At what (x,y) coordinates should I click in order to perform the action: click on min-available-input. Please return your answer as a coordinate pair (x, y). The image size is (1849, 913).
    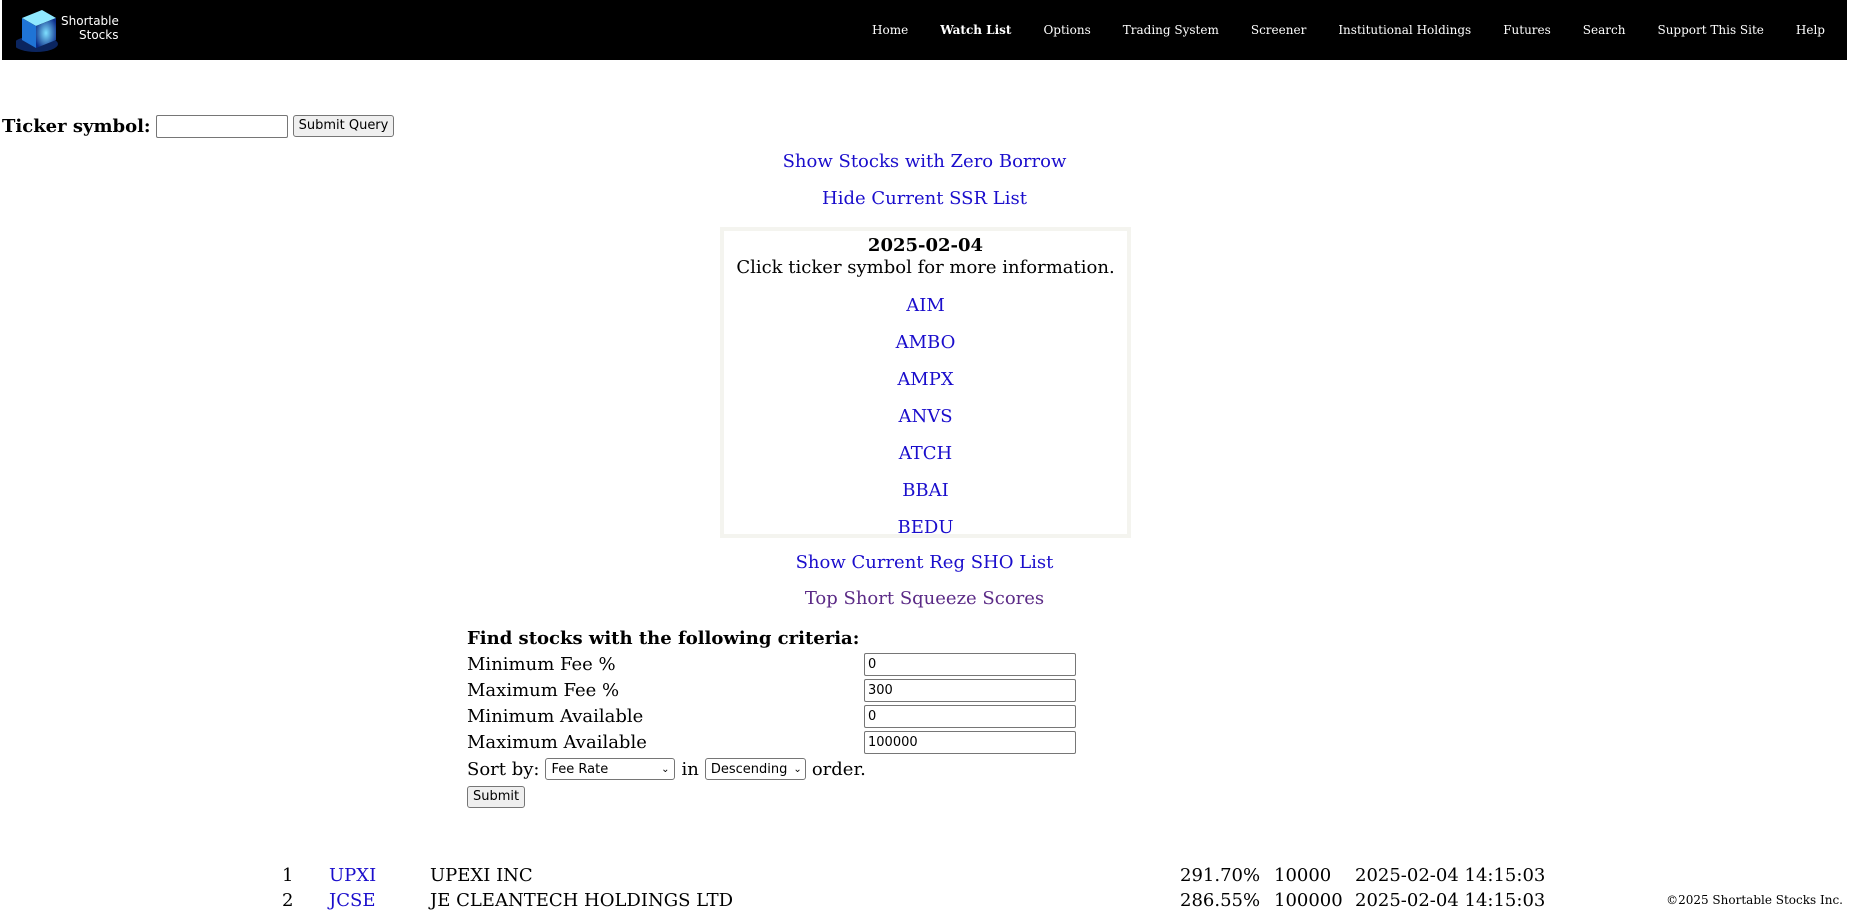
    Looking at the image, I should click on (970, 716).